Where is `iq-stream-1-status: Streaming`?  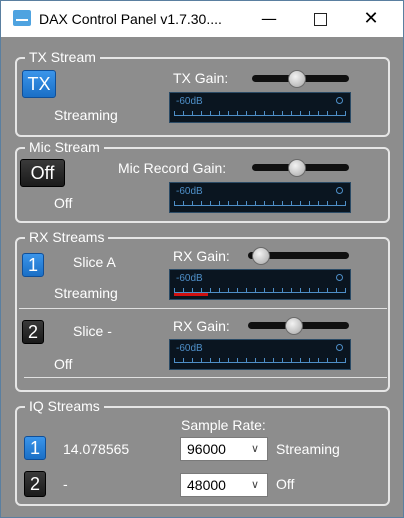
iq-stream-1-status: Streaming is located at coordinates (308, 449).